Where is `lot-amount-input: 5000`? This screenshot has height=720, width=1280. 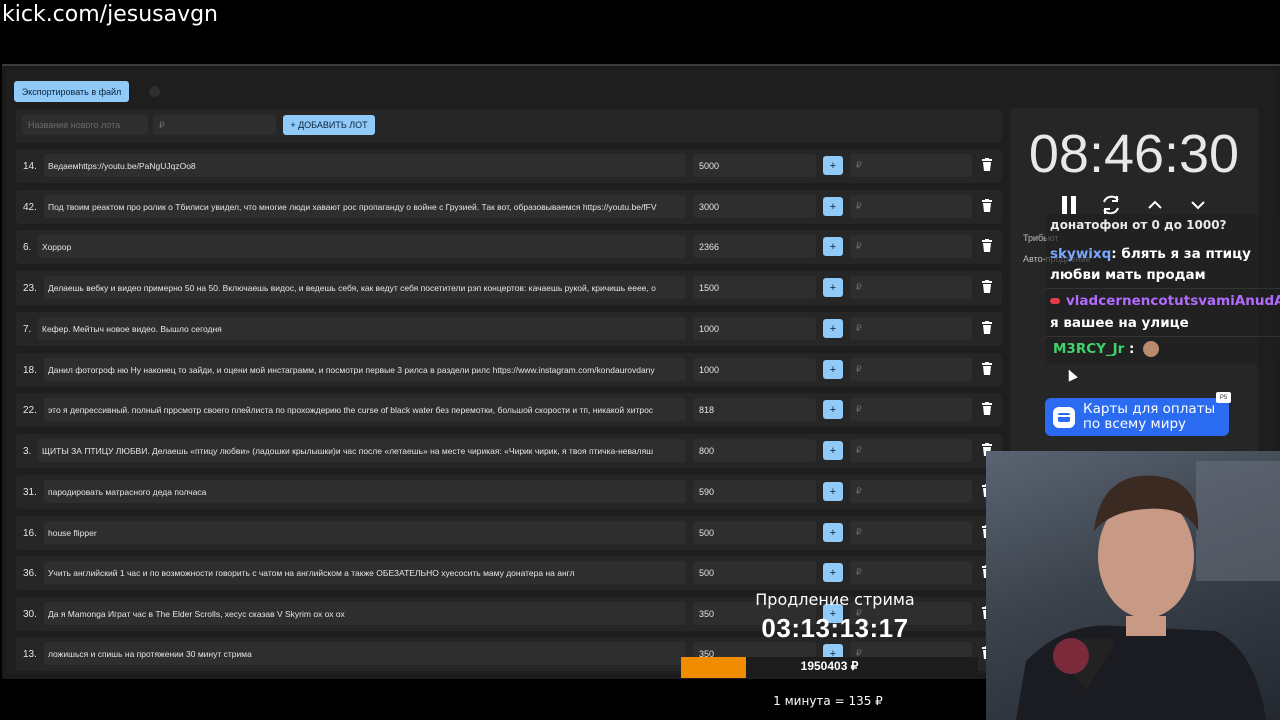 lot-amount-input: 5000 is located at coordinates (754, 165).